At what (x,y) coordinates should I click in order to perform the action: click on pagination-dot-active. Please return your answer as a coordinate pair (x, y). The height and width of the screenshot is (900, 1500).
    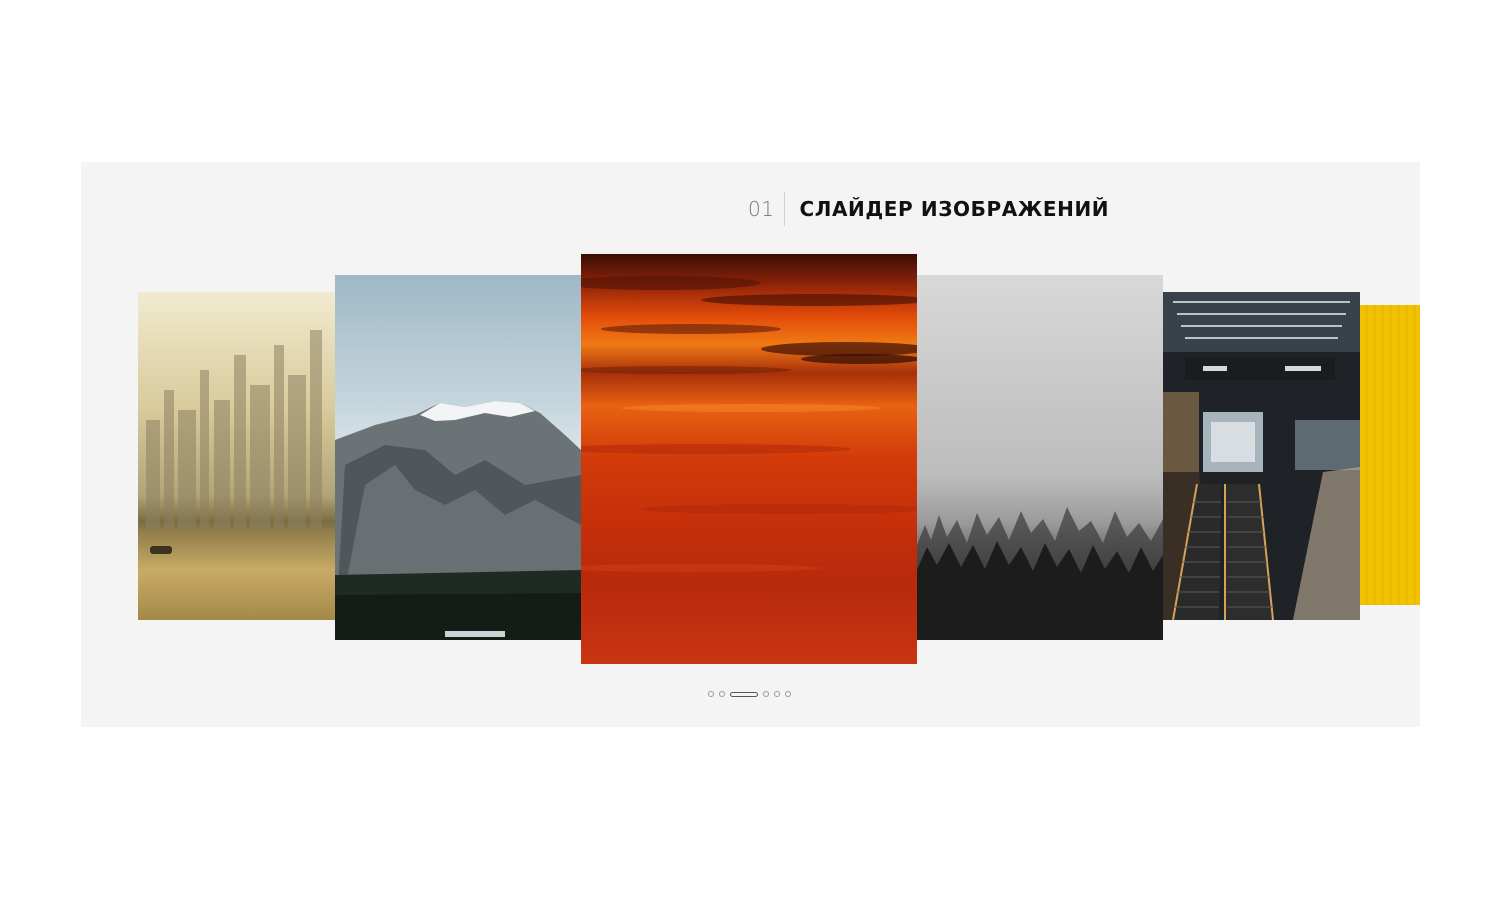
    Looking at the image, I should click on (744, 694).